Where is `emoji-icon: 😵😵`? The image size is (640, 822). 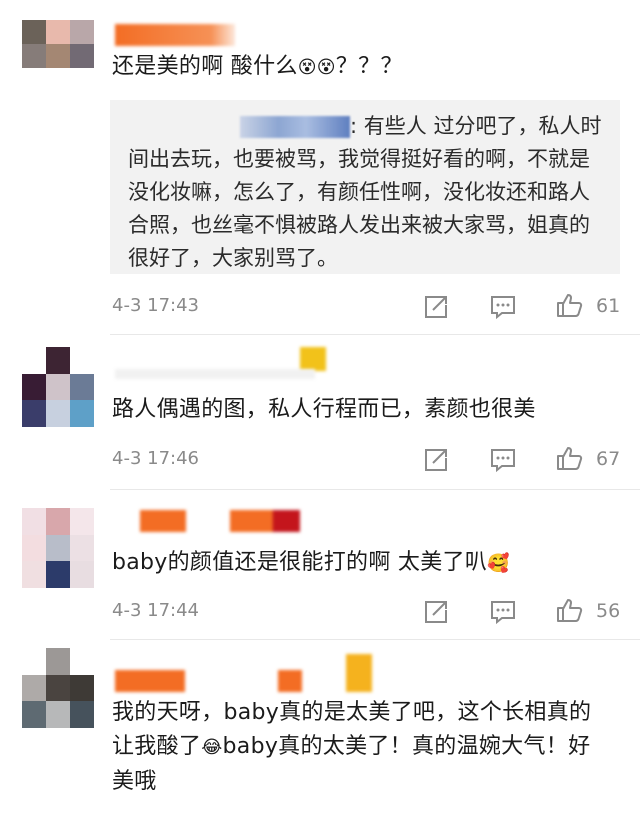
emoji-icon: 😵😵 is located at coordinates (316, 67).